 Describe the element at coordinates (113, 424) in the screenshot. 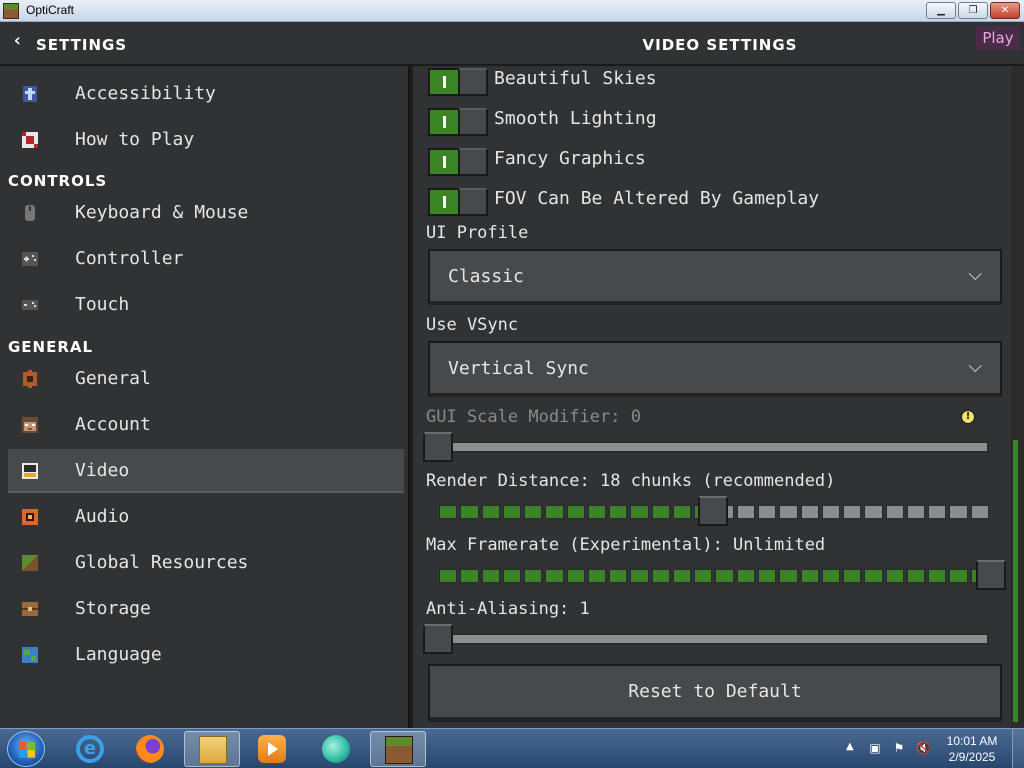

I see `sidebar-item-label: Account` at that location.